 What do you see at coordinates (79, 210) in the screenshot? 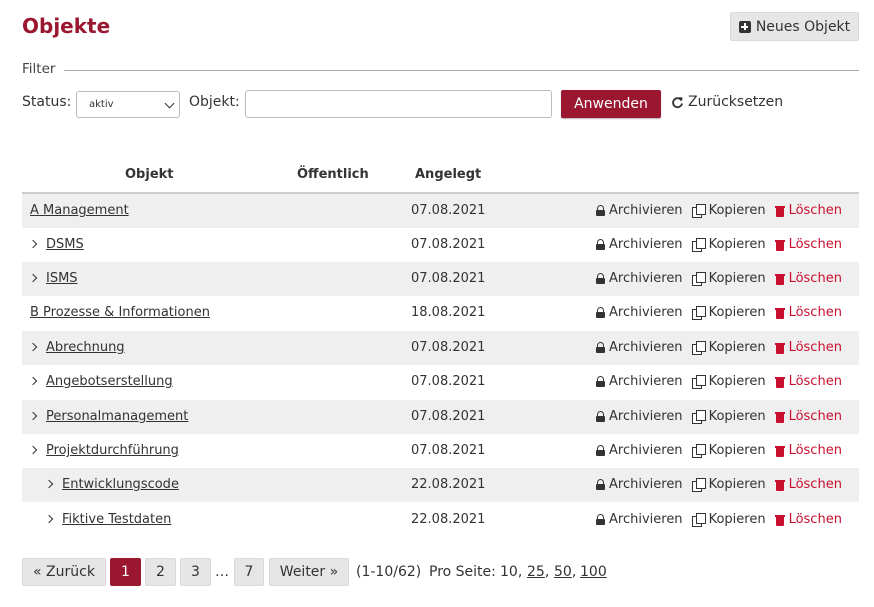
I see `object-name-link: A Management` at bounding box center [79, 210].